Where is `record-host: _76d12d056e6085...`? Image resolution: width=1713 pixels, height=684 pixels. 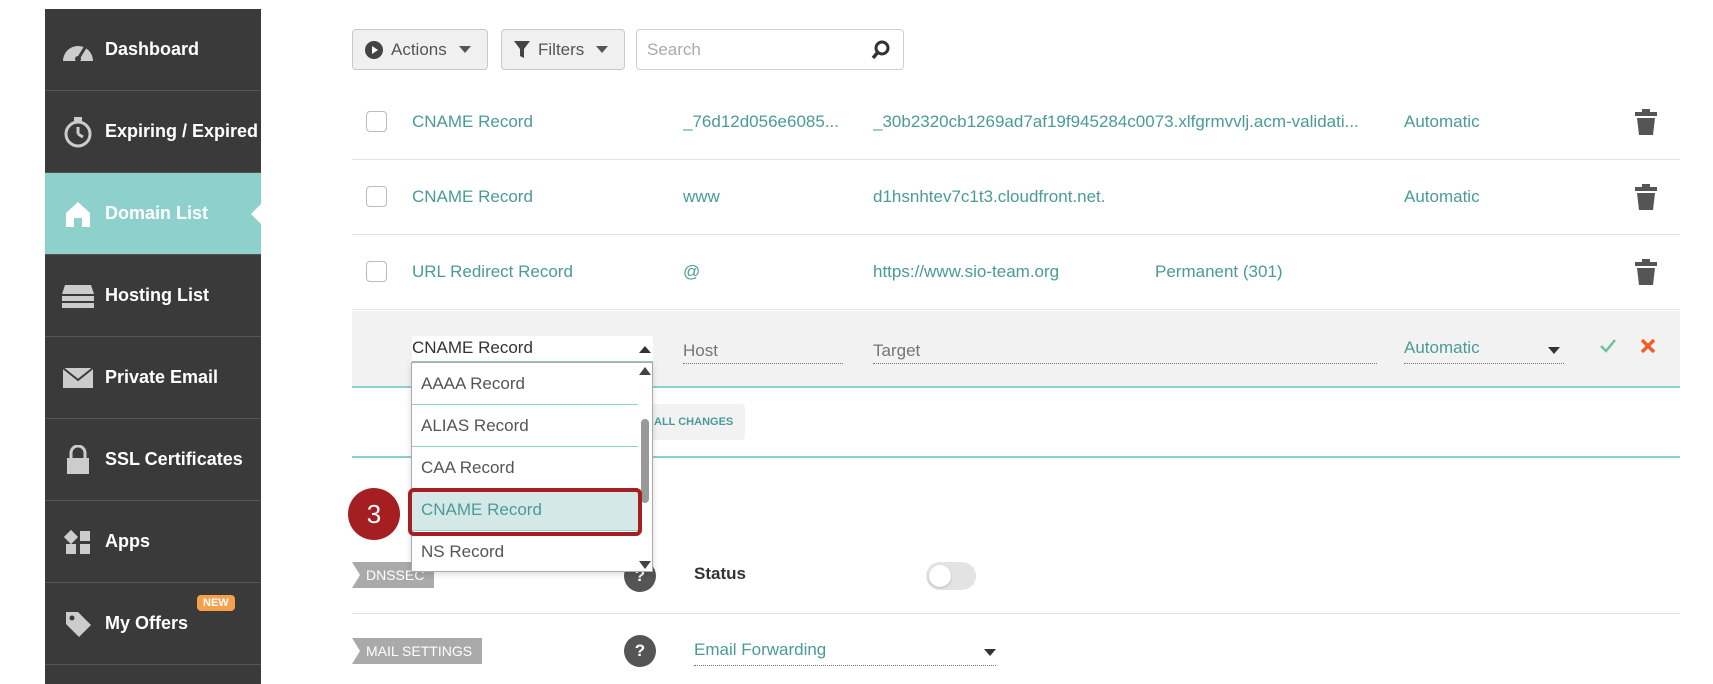 record-host: _76d12d056e6085... is located at coordinates (761, 121).